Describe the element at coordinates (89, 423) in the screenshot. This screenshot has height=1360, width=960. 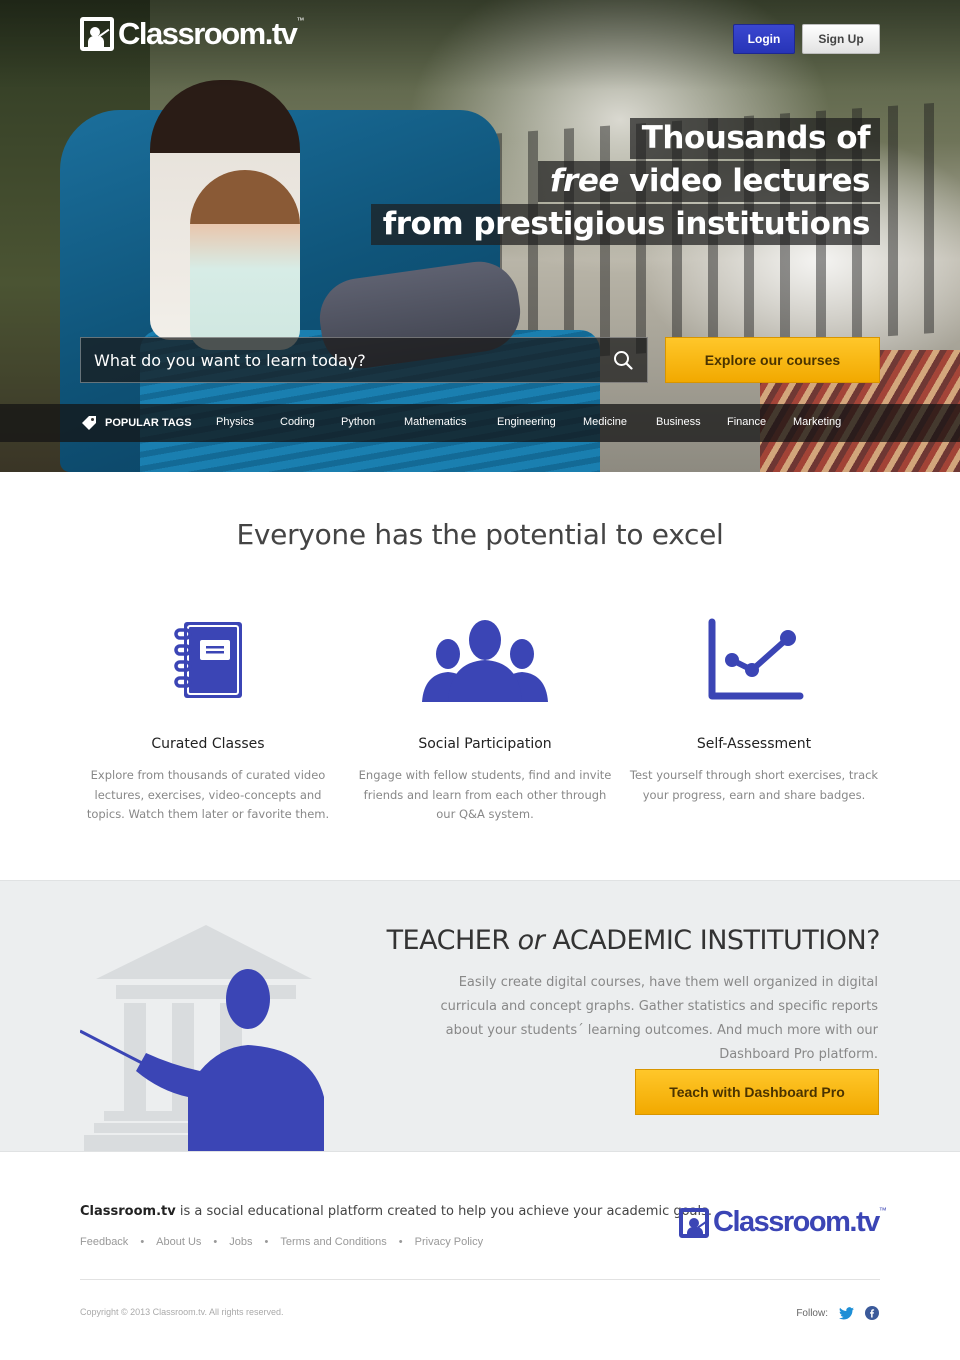
I see `tag-icon` at that location.